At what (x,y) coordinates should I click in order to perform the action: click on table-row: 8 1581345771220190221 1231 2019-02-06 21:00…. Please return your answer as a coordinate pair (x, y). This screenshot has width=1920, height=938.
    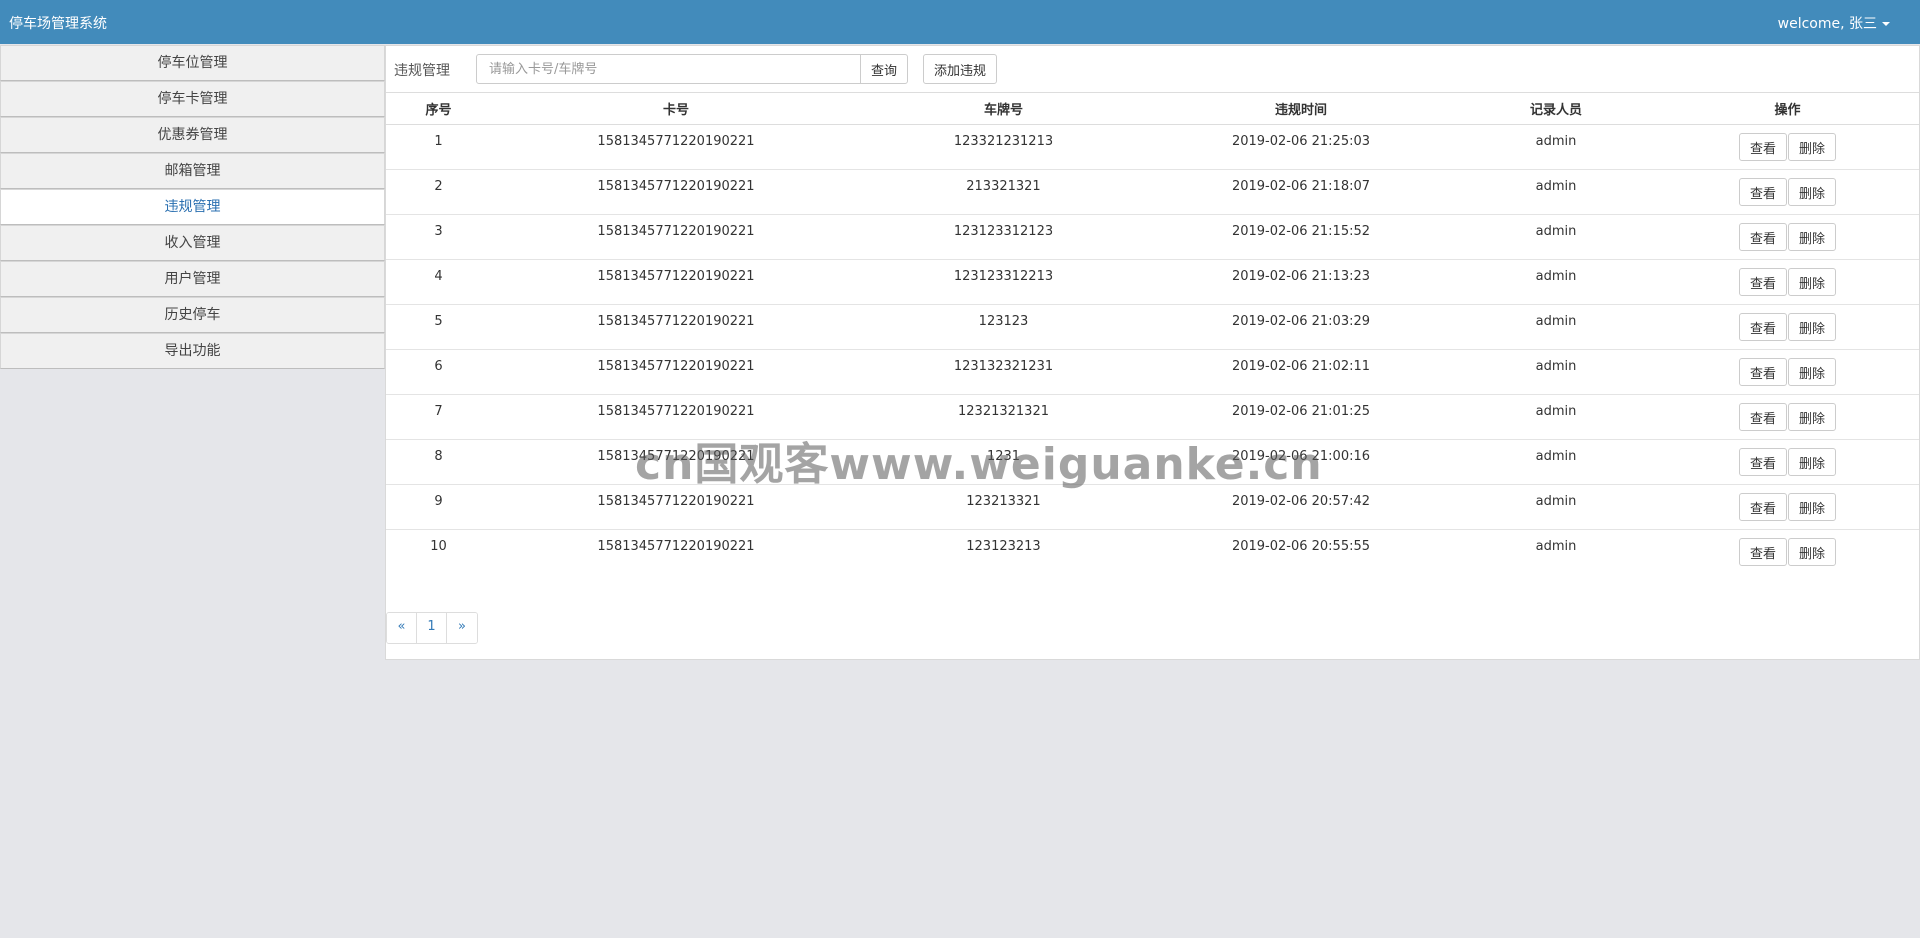
    Looking at the image, I should click on (1152, 462).